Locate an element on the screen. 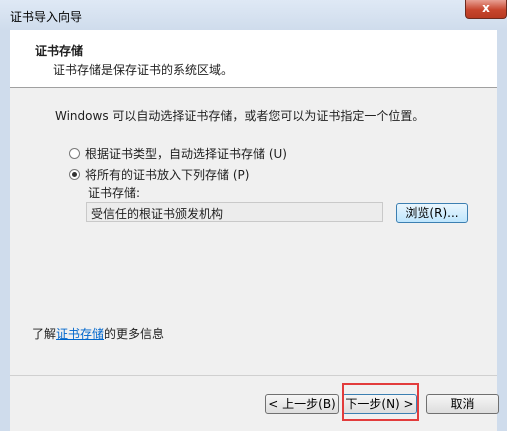 The height and width of the screenshot is (431, 507). back-button: < 上一步(B) is located at coordinates (302, 404).